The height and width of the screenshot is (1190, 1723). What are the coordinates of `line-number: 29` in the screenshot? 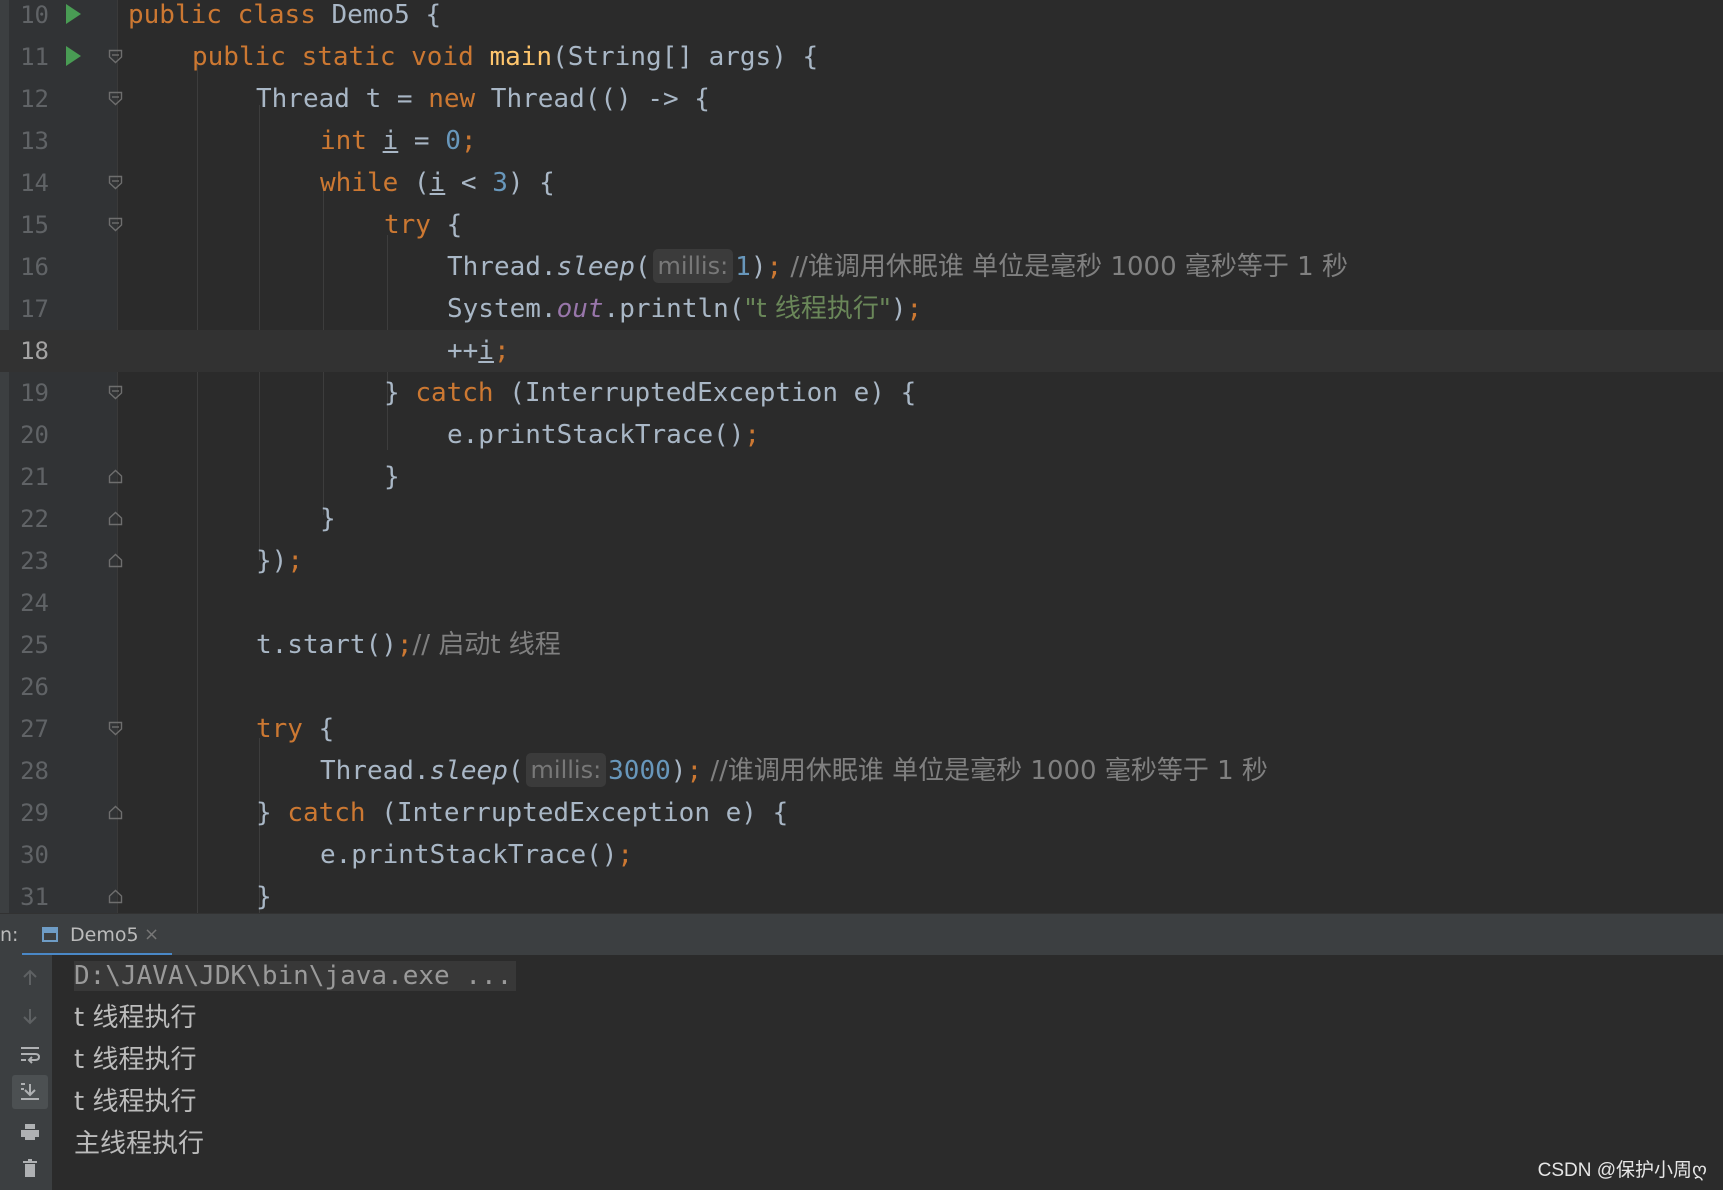 It's located at (34, 813).